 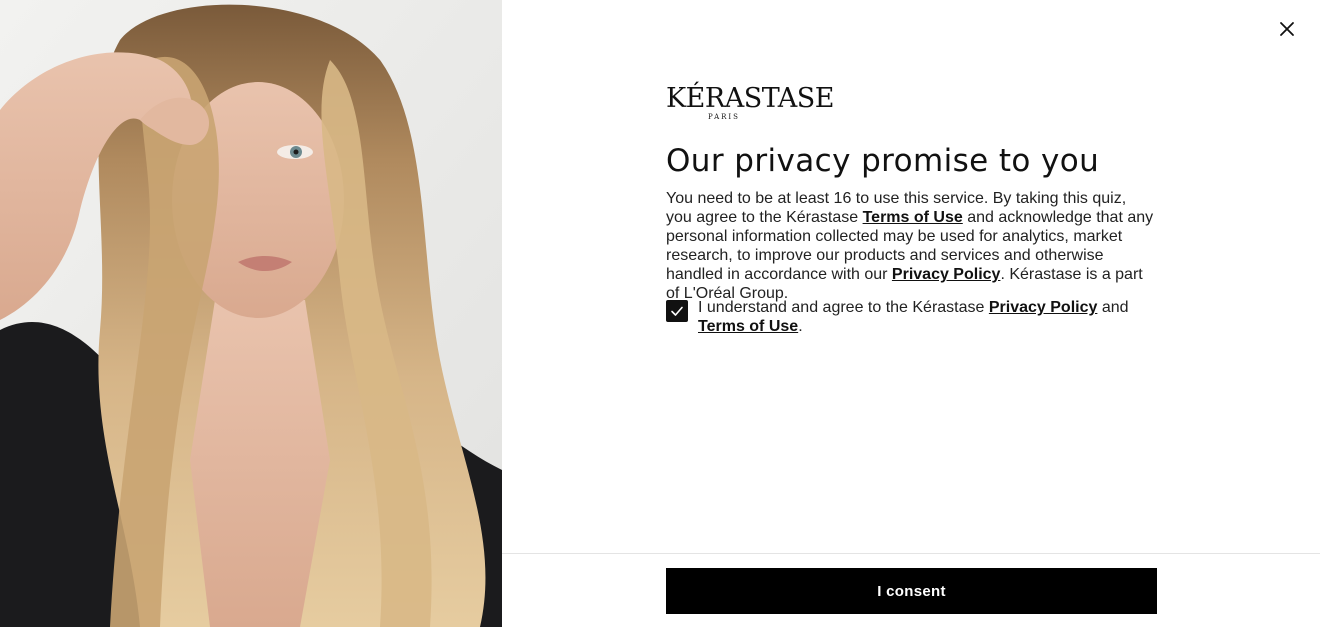 What do you see at coordinates (843, 307) in the screenshot?
I see `consent-text-1: I understand and agree to the Kérastase` at bounding box center [843, 307].